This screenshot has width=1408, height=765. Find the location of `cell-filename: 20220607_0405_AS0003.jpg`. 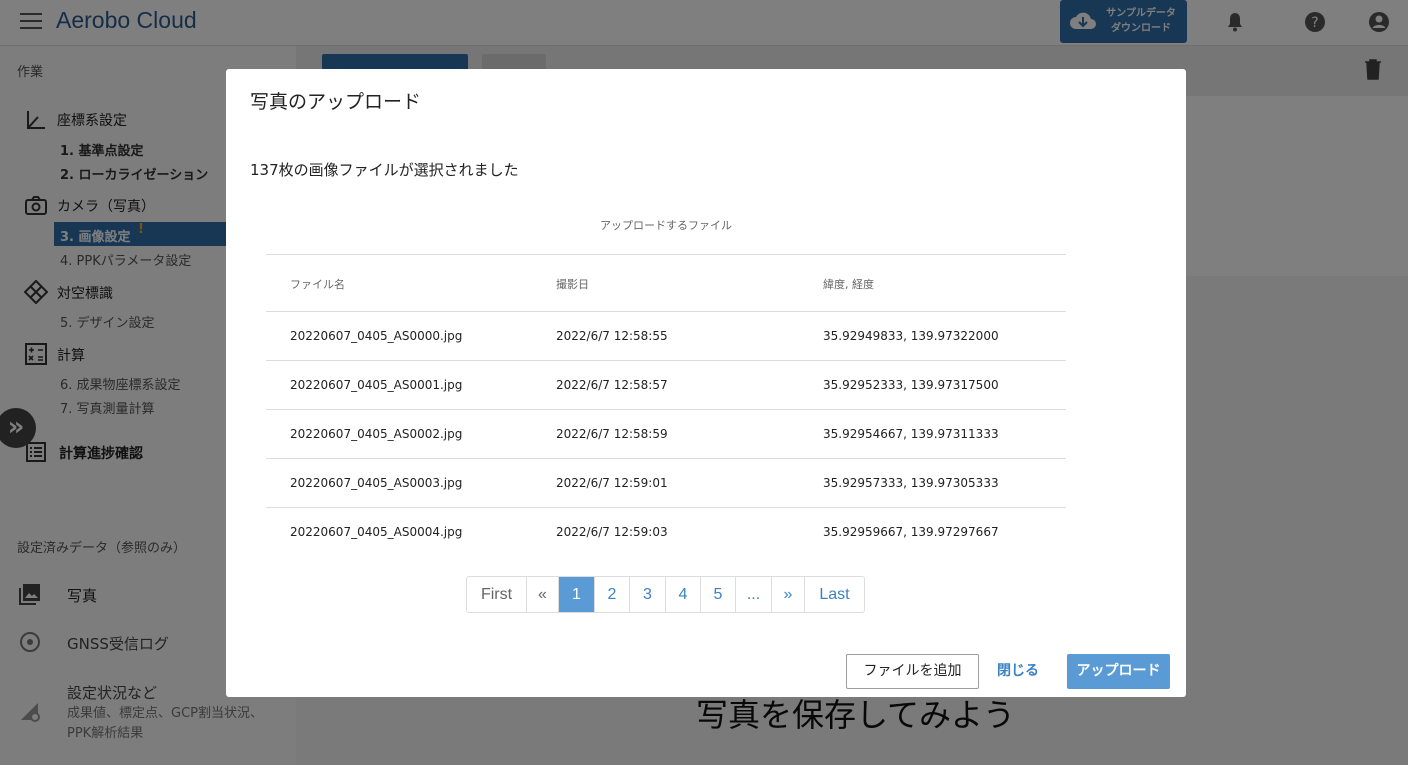

cell-filename: 20220607_0405_AS0003.jpg is located at coordinates (376, 483).